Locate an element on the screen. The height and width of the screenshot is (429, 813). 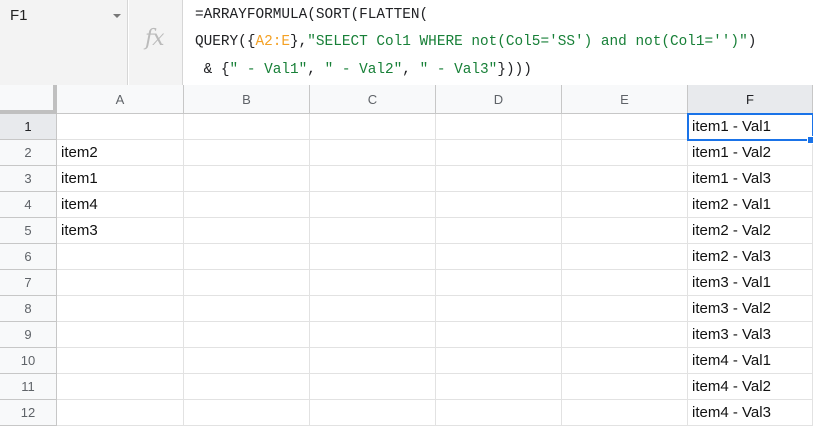
cell-c10 is located at coordinates (373, 361).